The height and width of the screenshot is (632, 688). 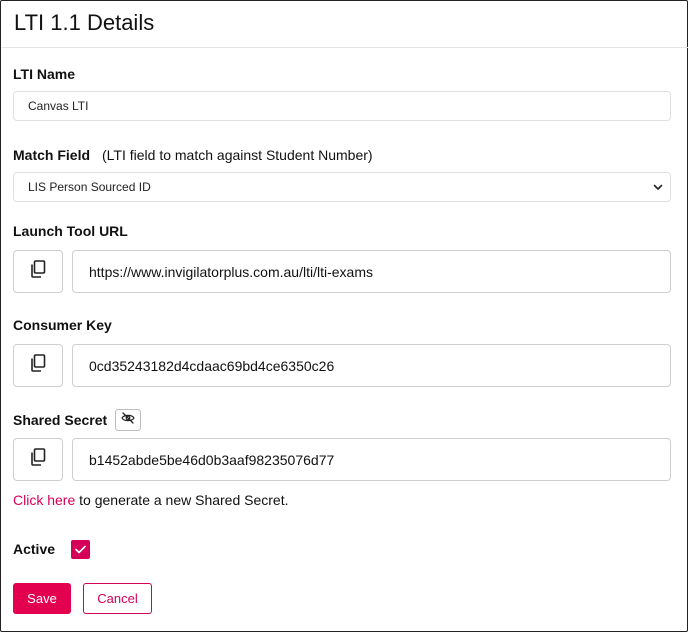 I want to click on consumer-key-label: Consumer Key, so click(x=62, y=325).